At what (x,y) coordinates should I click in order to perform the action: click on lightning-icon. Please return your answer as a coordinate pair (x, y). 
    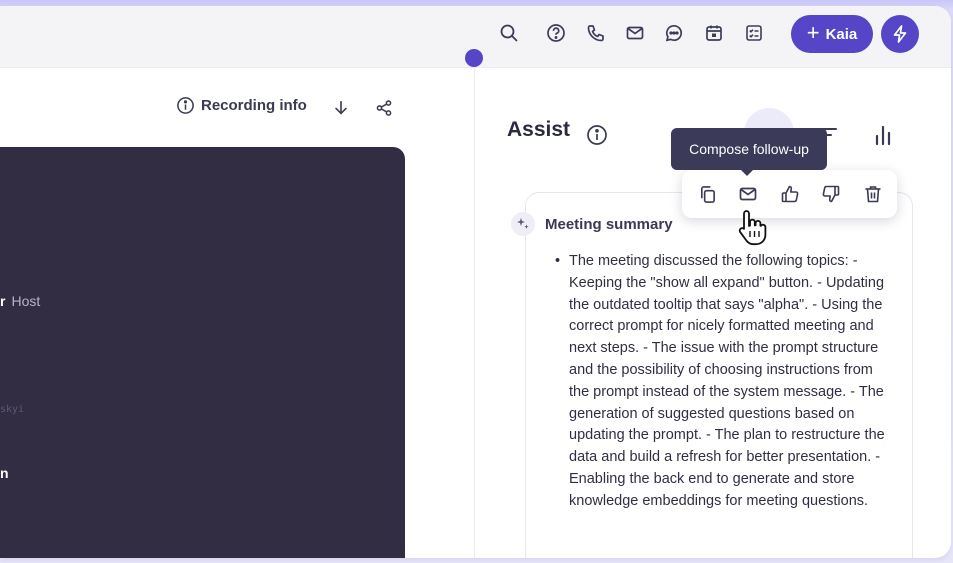
    Looking at the image, I should click on (900, 34).